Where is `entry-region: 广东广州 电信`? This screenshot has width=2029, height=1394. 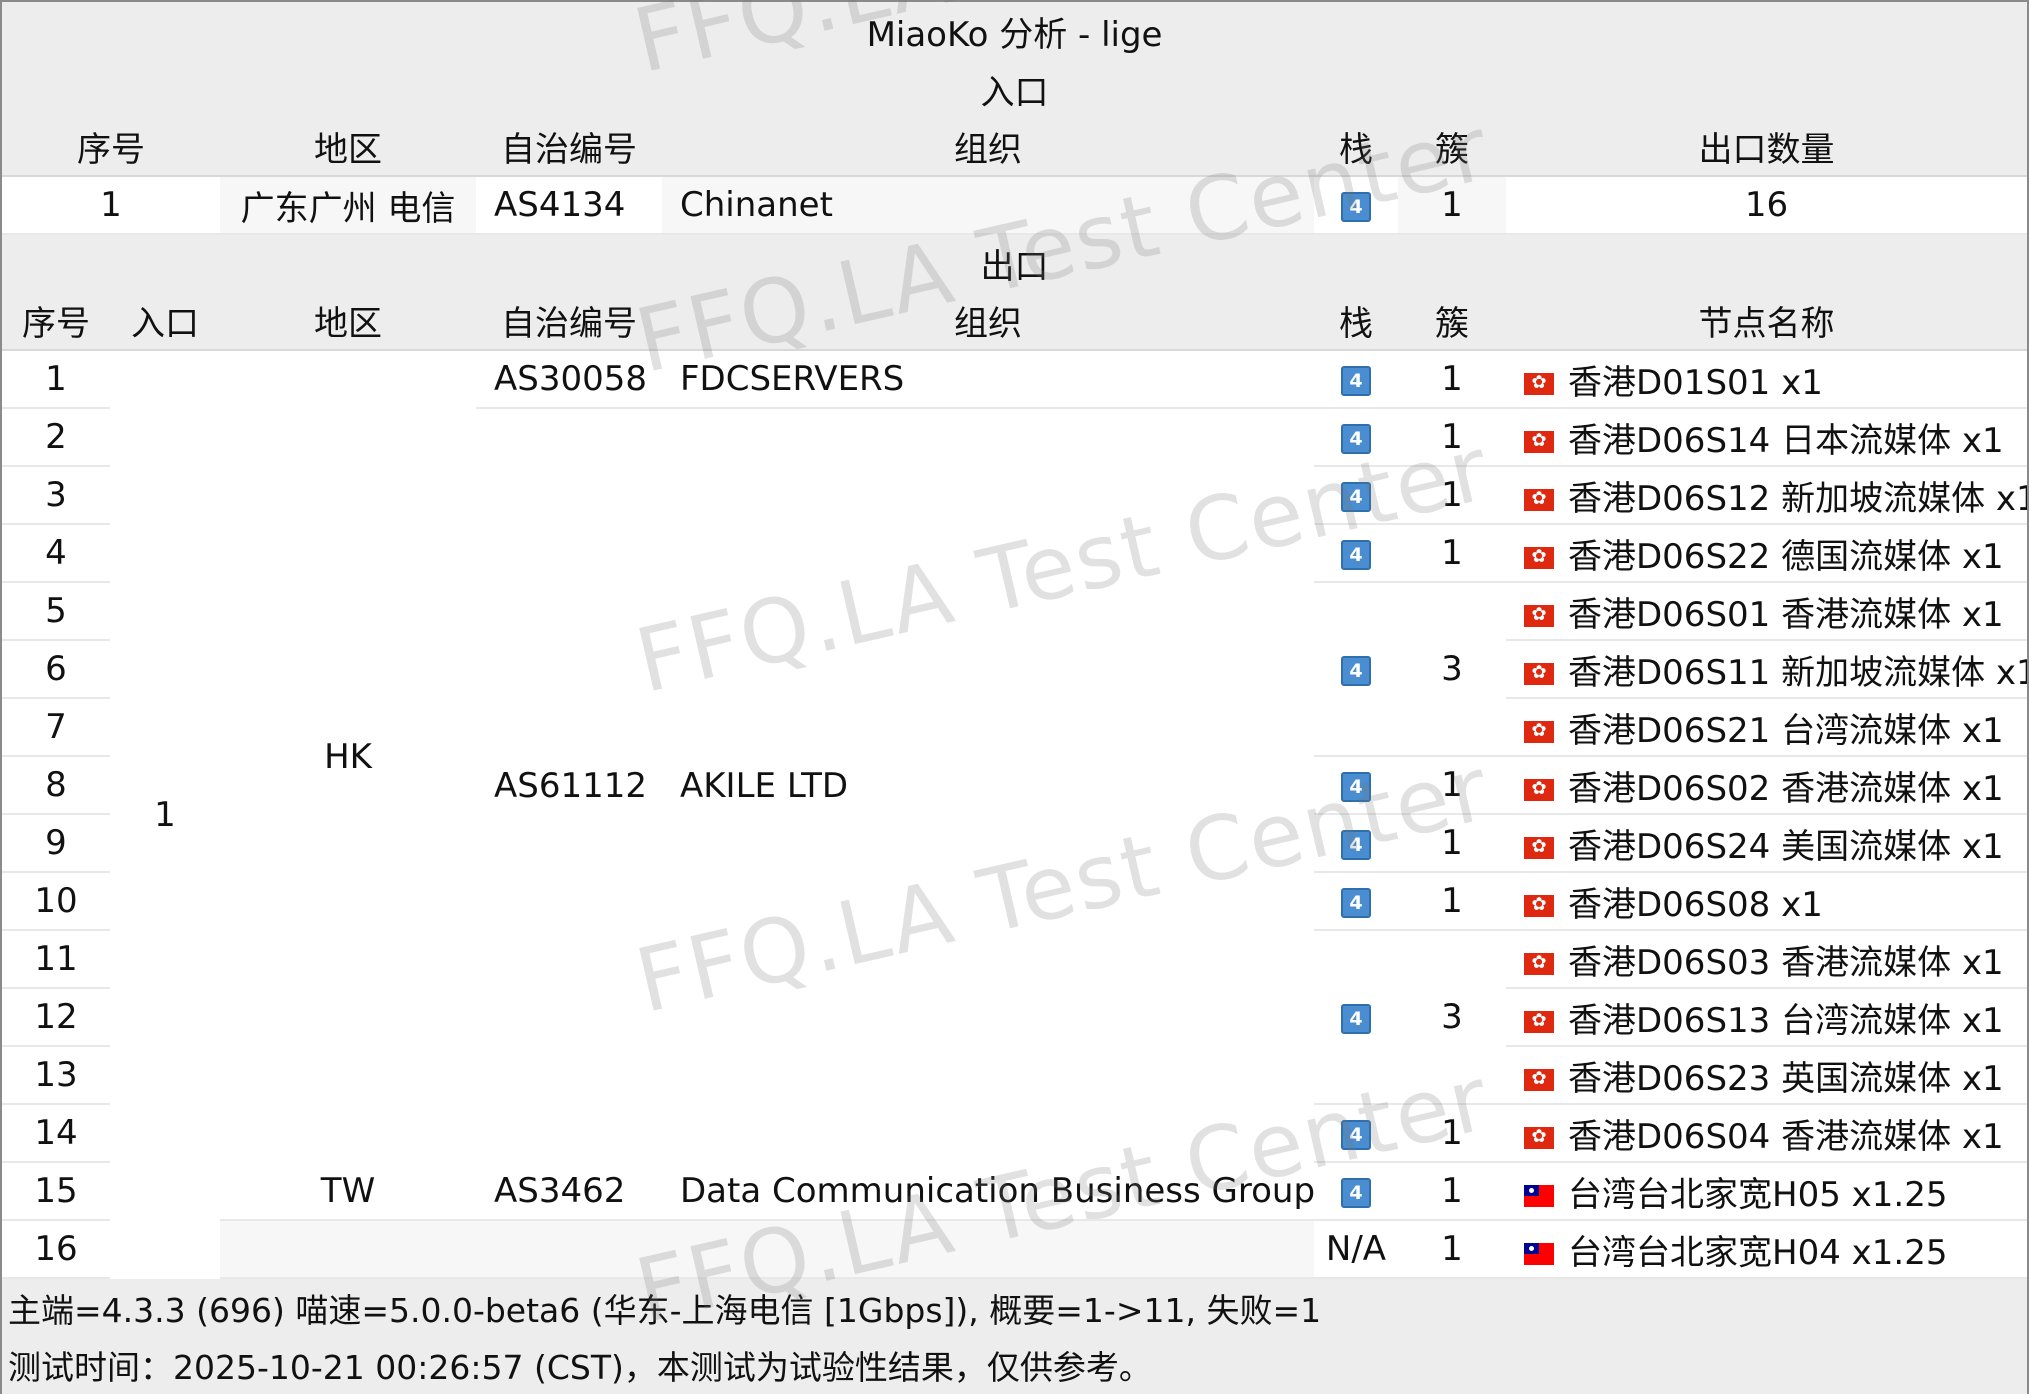
entry-region: 广东广州 电信 is located at coordinates (348, 205).